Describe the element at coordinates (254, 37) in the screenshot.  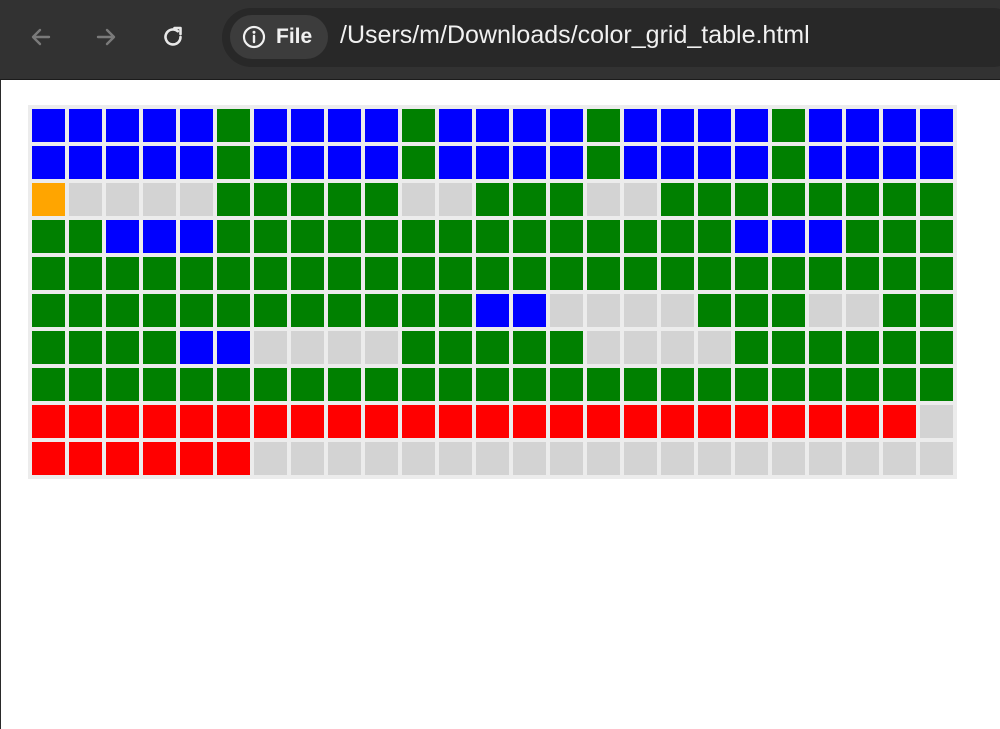
I see `info-icon` at that location.